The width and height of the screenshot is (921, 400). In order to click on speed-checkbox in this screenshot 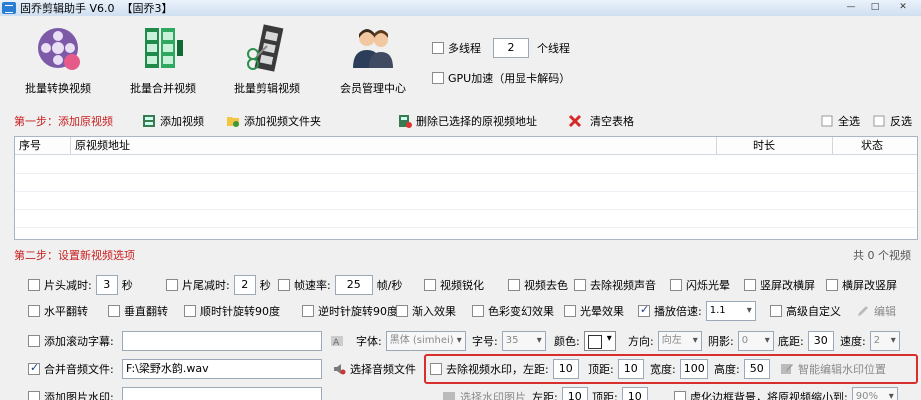, I will do `click(644, 310)`.